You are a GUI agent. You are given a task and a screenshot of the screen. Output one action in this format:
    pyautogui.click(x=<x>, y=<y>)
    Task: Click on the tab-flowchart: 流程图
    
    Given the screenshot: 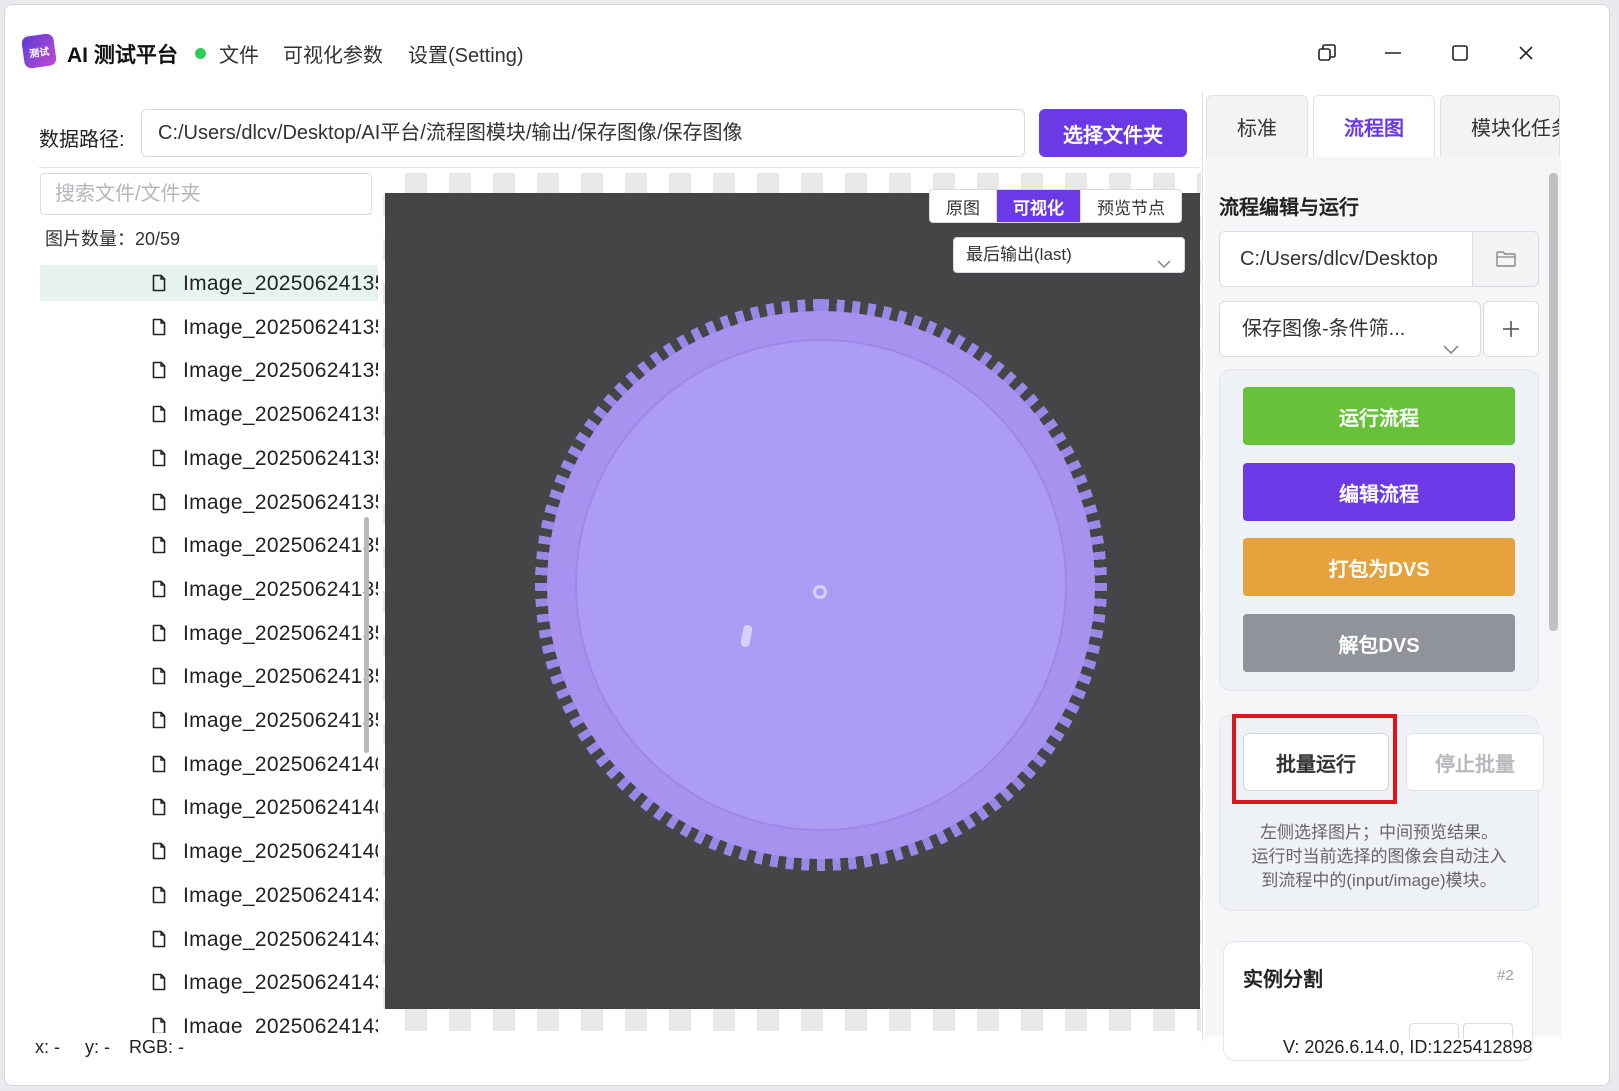 What is the action you would take?
    pyautogui.click(x=1374, y=126)
    